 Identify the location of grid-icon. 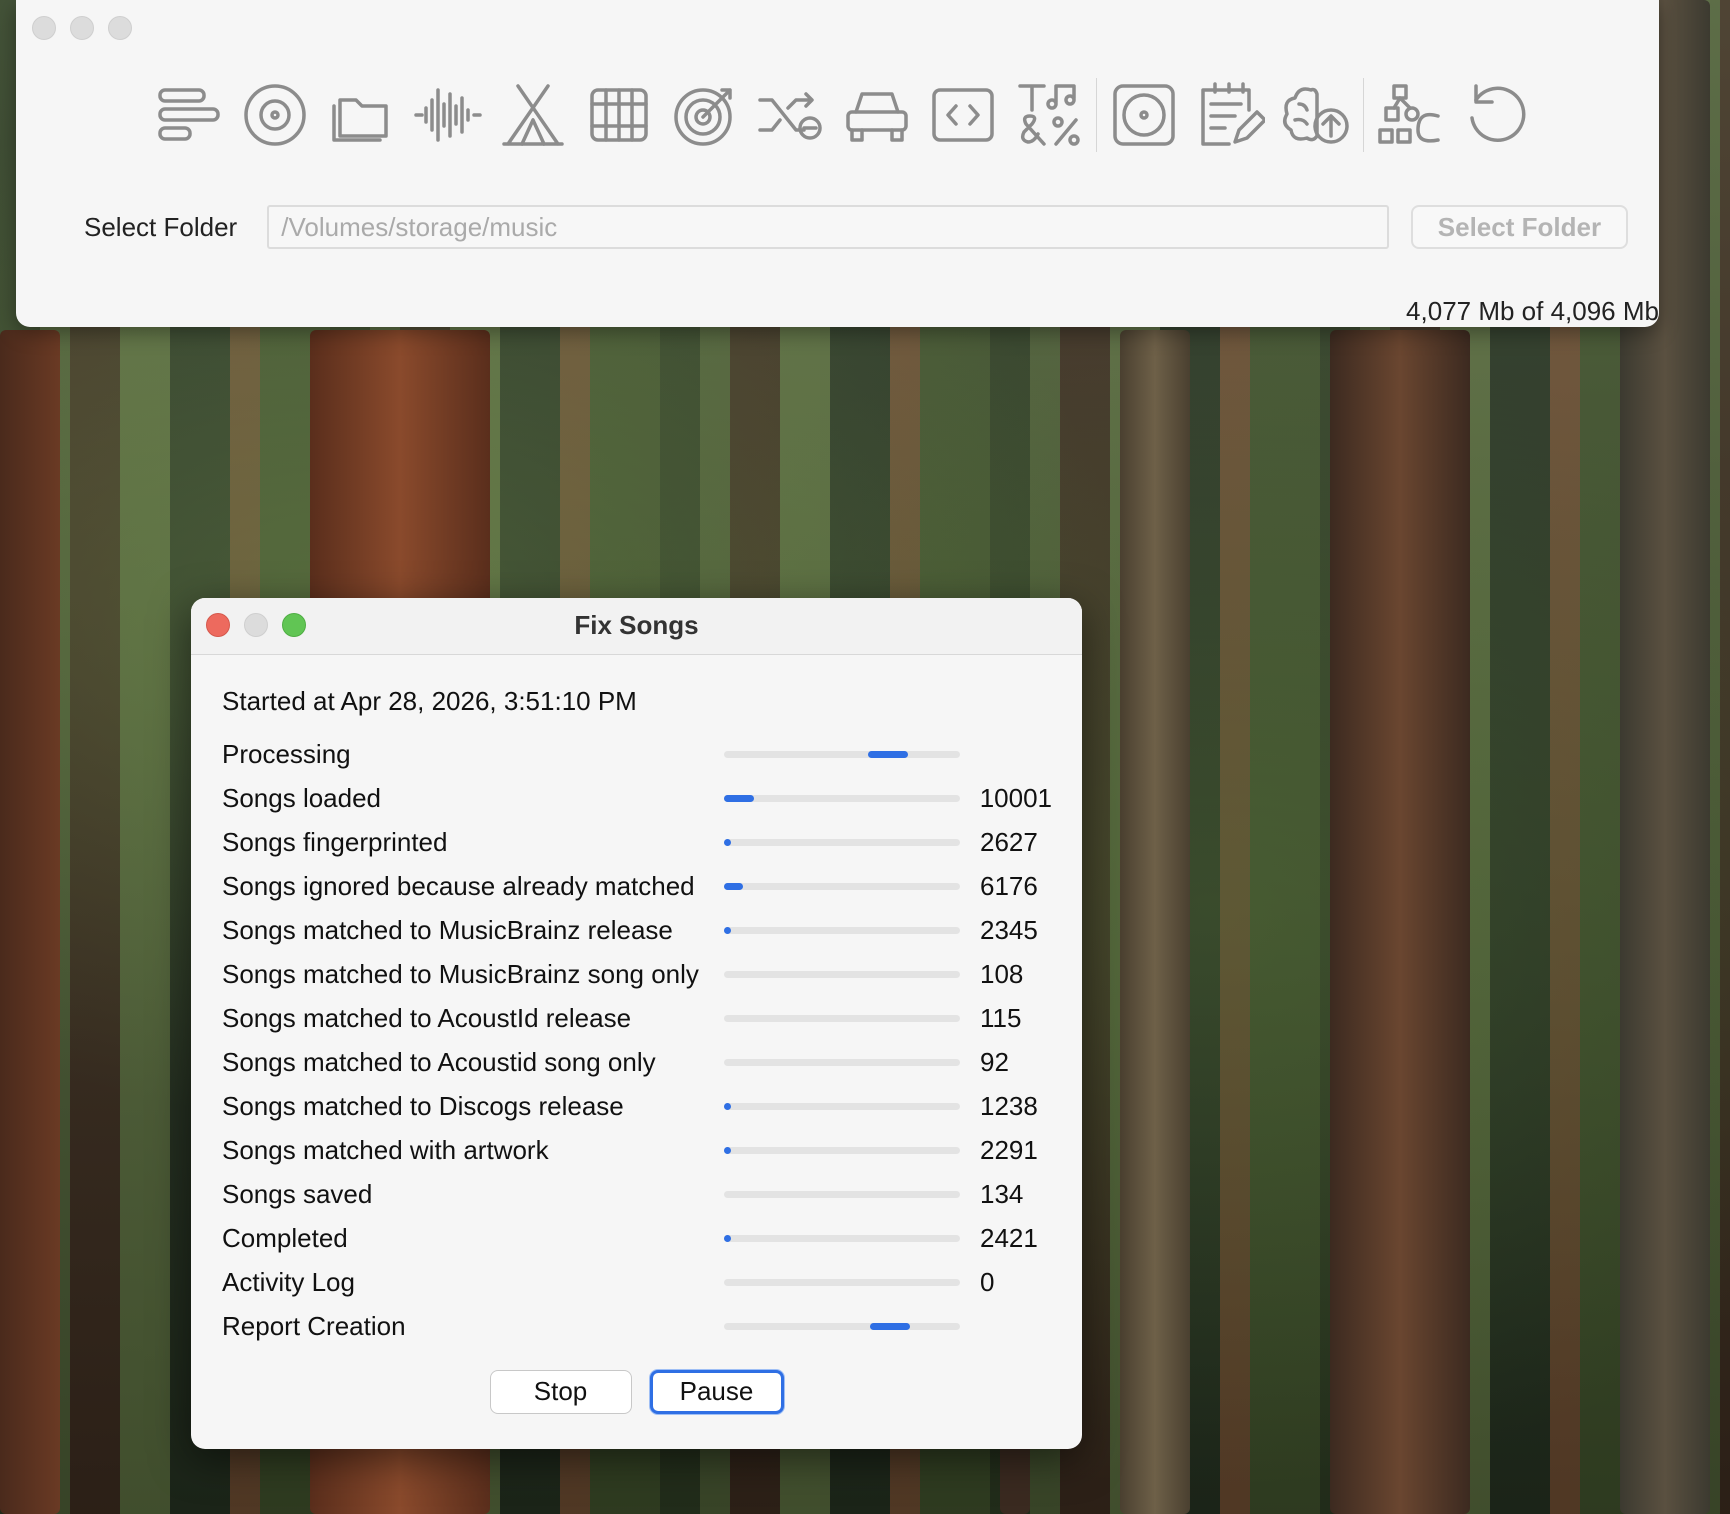
(619, 115).